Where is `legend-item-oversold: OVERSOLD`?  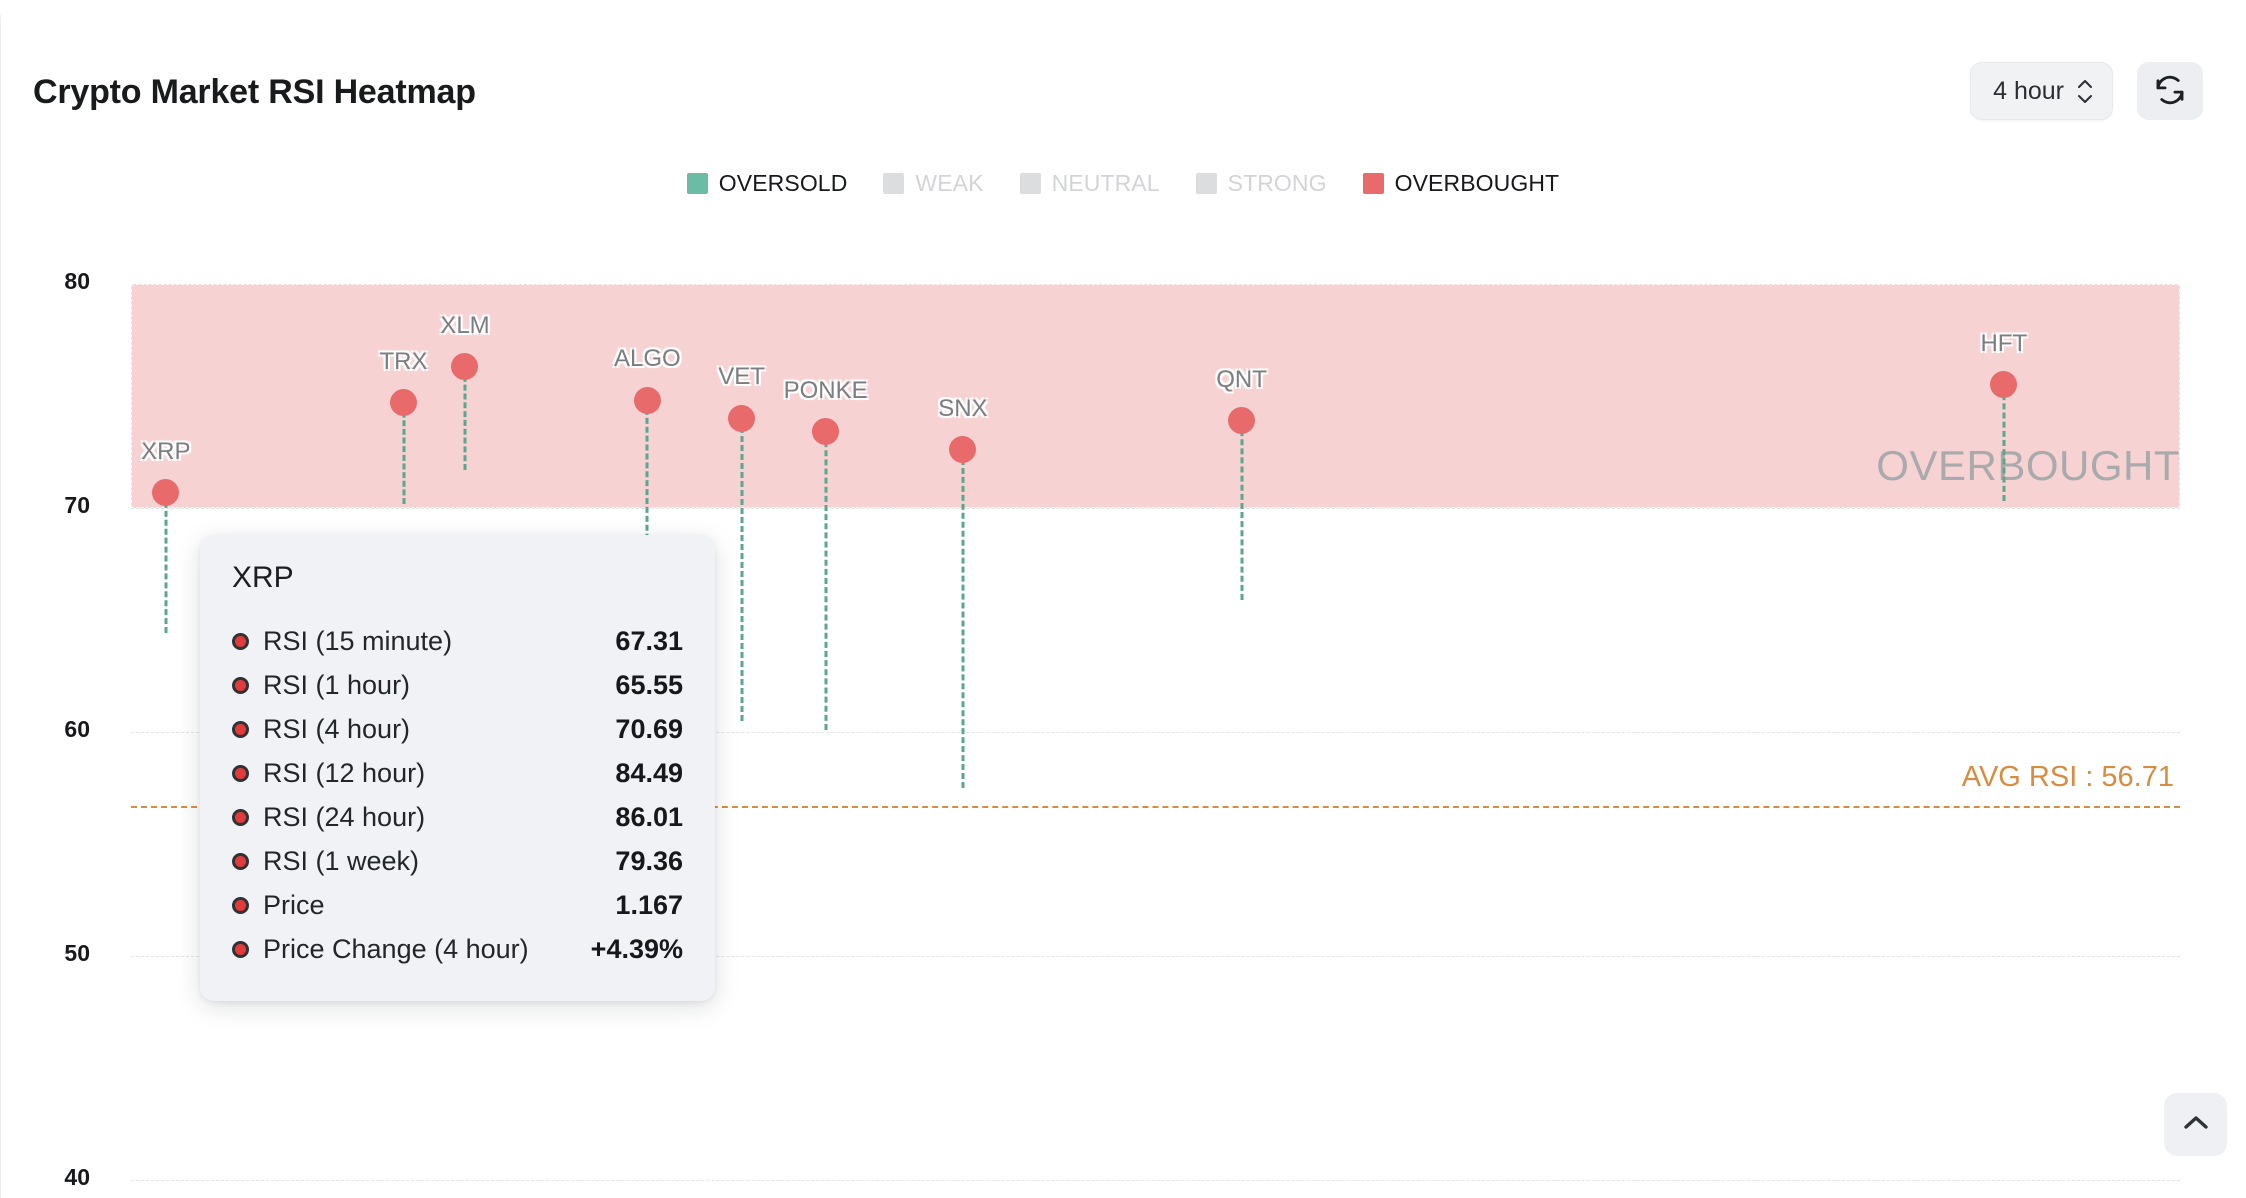
legend-item-oversold: OVERSOLD is located at coordinates (767, 183).